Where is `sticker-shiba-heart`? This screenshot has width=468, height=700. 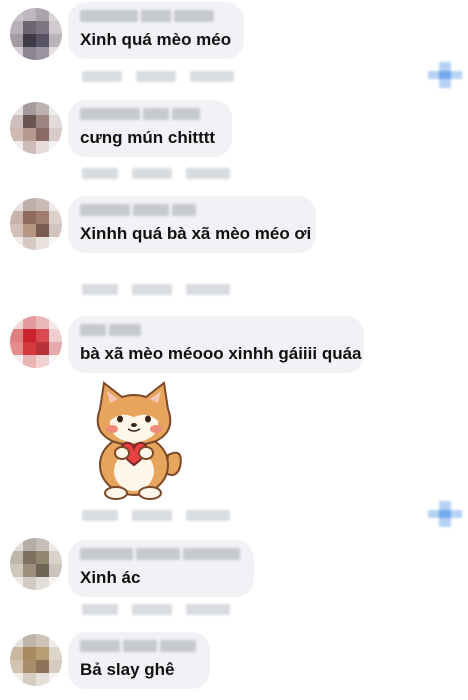 sticker-shiba-heart is located at coordinates (139, 440).